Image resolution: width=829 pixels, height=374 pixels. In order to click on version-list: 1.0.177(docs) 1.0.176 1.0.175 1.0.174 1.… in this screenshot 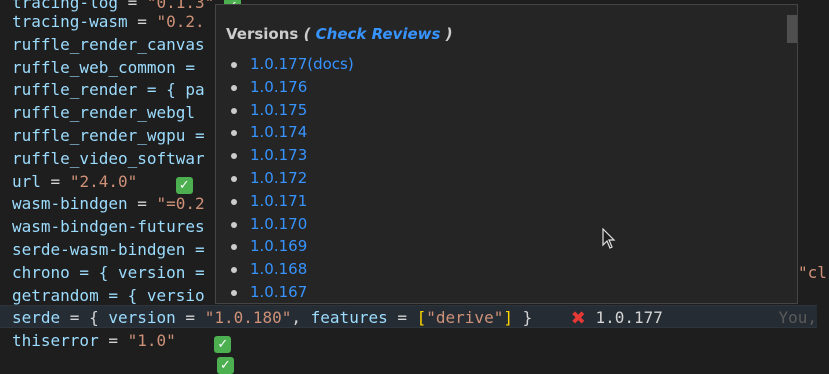, I will do `click(291, 178)`.